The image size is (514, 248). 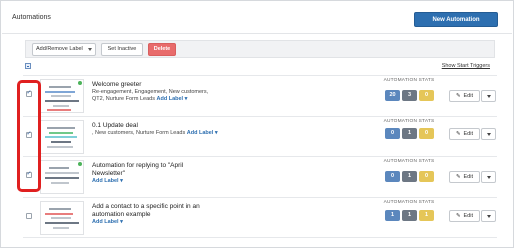 I want to click on stat-completed: 1, so click(x=426, y=215).